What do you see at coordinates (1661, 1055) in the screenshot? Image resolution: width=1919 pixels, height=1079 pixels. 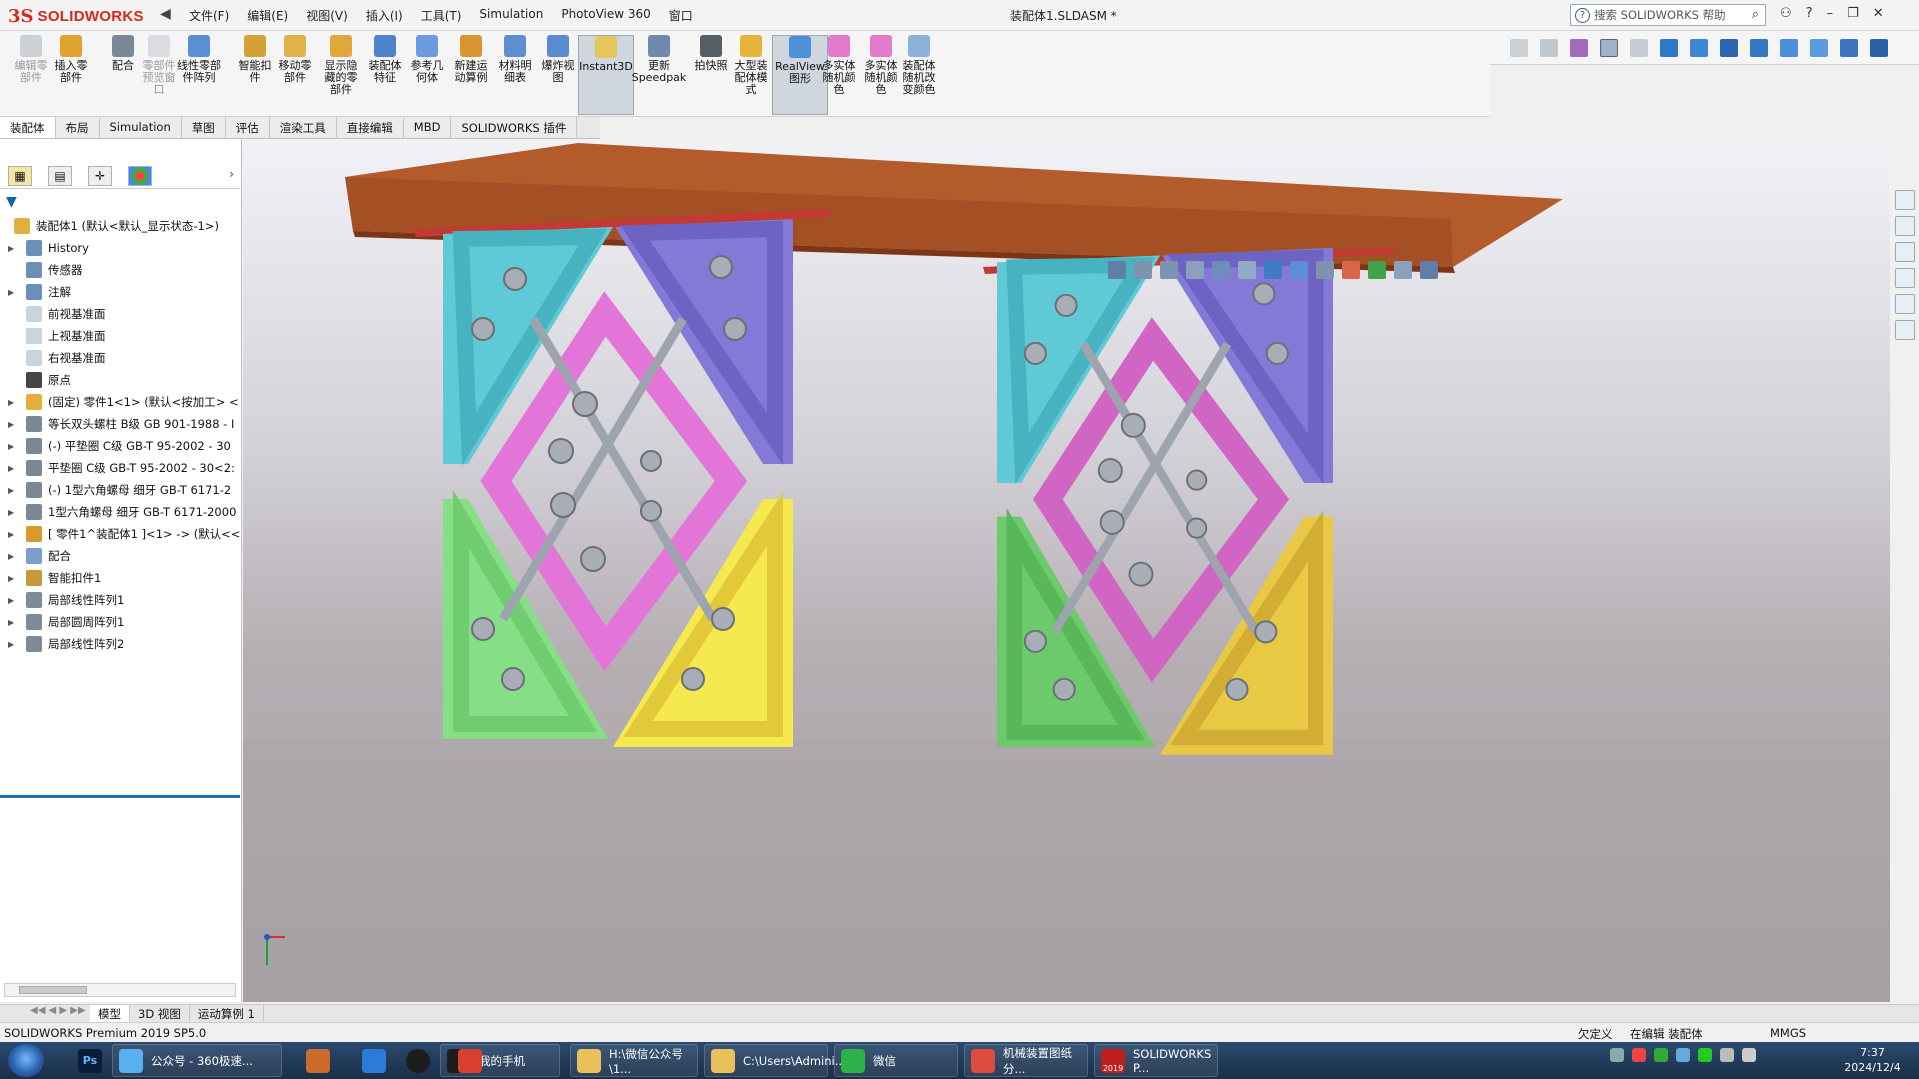 I see `antivirus-icon` at bounding box center [1661, 1055].